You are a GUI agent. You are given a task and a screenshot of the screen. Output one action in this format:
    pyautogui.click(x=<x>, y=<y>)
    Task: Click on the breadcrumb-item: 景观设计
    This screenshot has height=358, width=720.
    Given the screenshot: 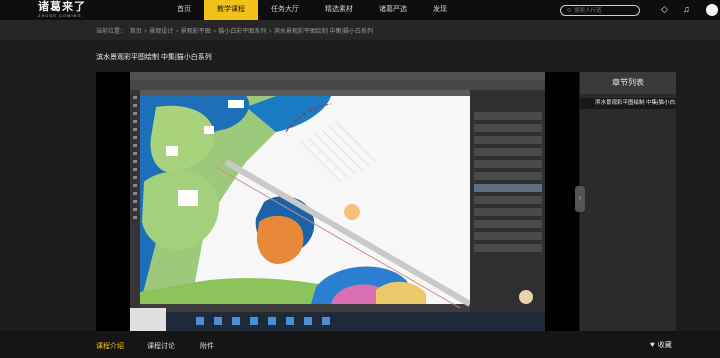 What is the action you would take?
    pyautogui.click(x=161, y=32)
    